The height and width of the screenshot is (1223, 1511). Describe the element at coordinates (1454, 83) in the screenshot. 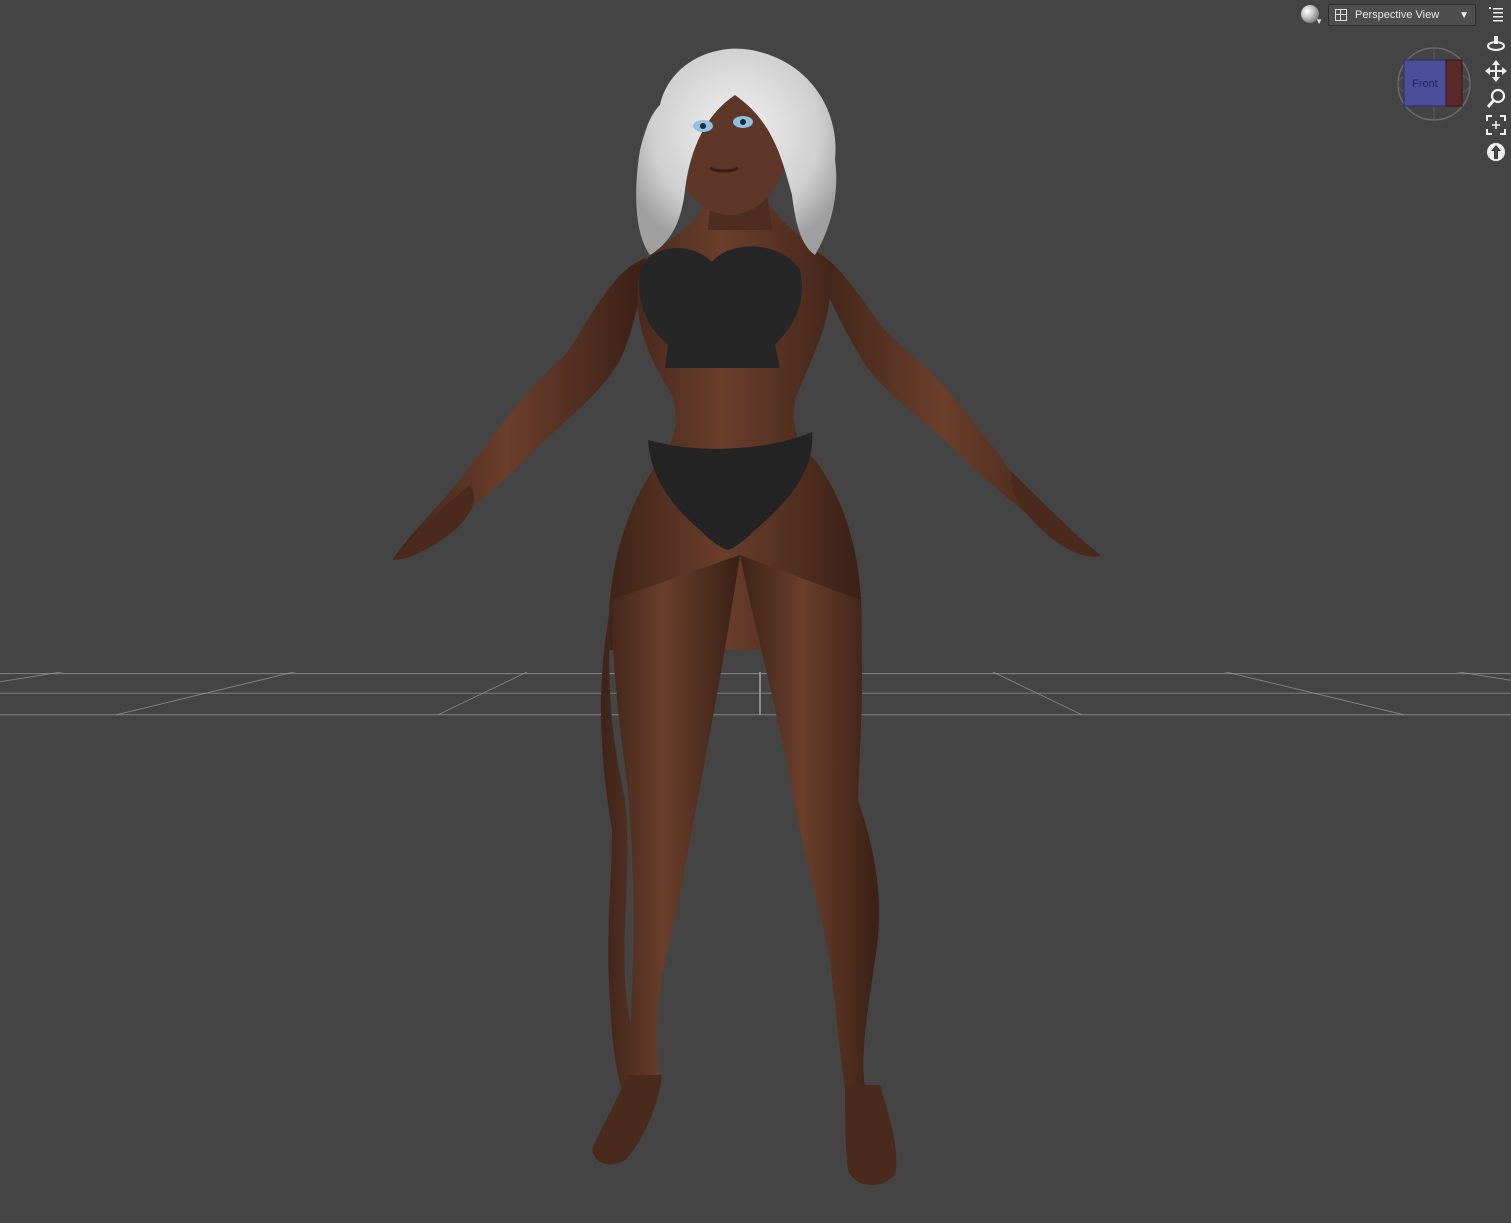

I see `view-cube-side-face` at that location.